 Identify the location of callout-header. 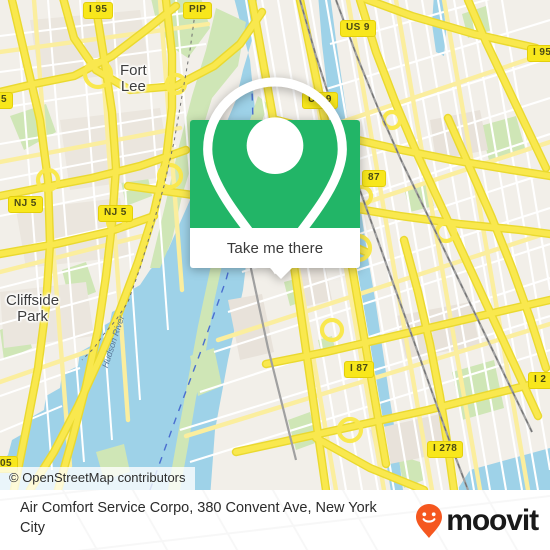
(275, 176).